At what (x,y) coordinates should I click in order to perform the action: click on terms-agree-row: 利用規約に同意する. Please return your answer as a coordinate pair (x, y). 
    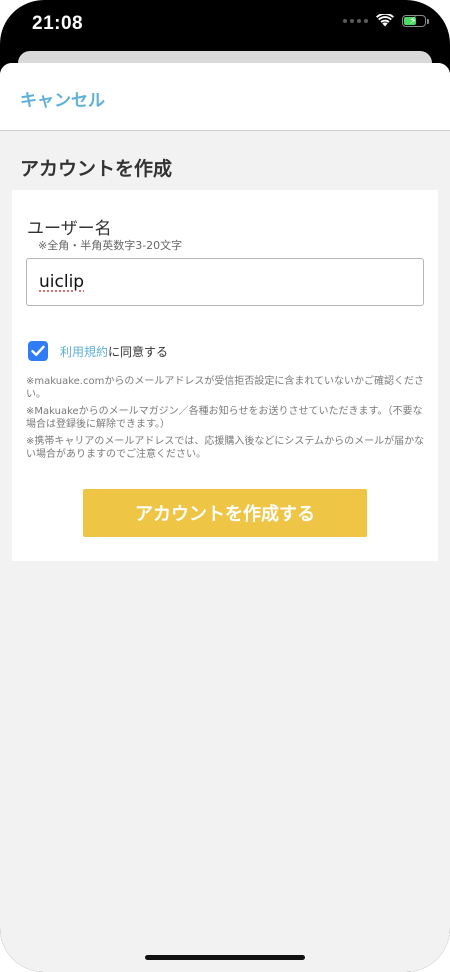
    Looking at the image, I should click on (98, 351).